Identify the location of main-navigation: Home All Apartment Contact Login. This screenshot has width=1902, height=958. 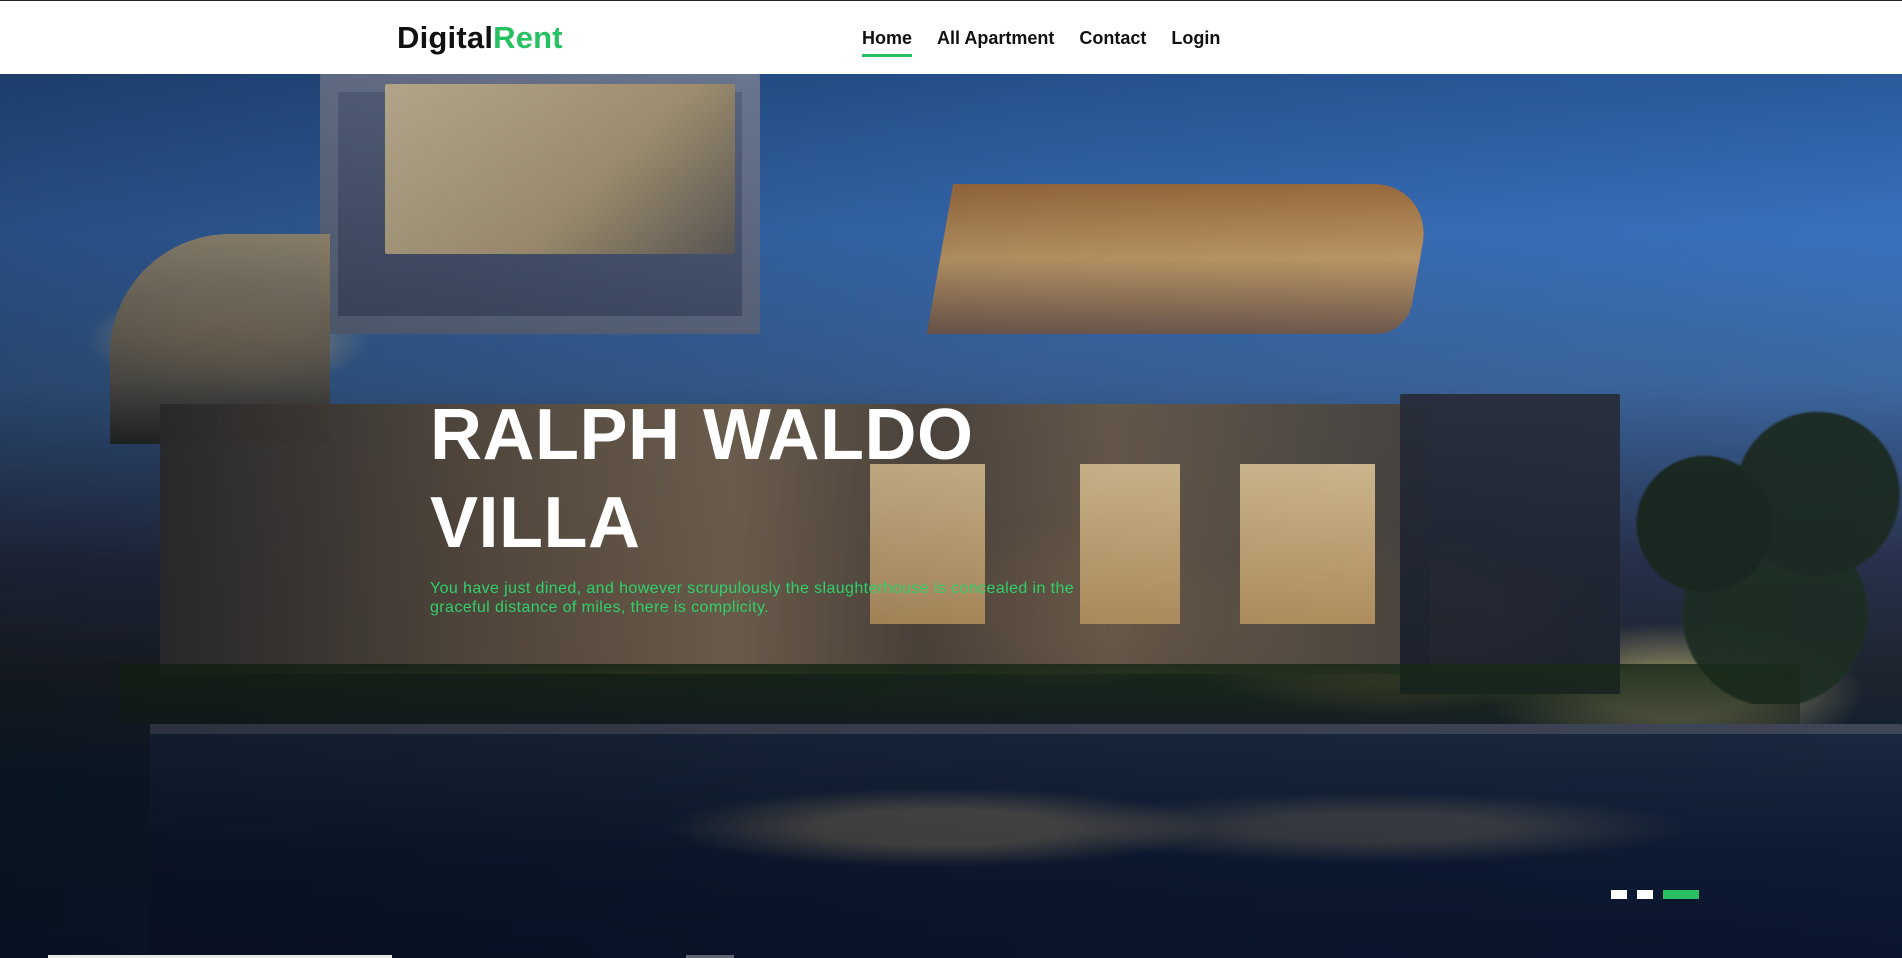
(1041, 41).